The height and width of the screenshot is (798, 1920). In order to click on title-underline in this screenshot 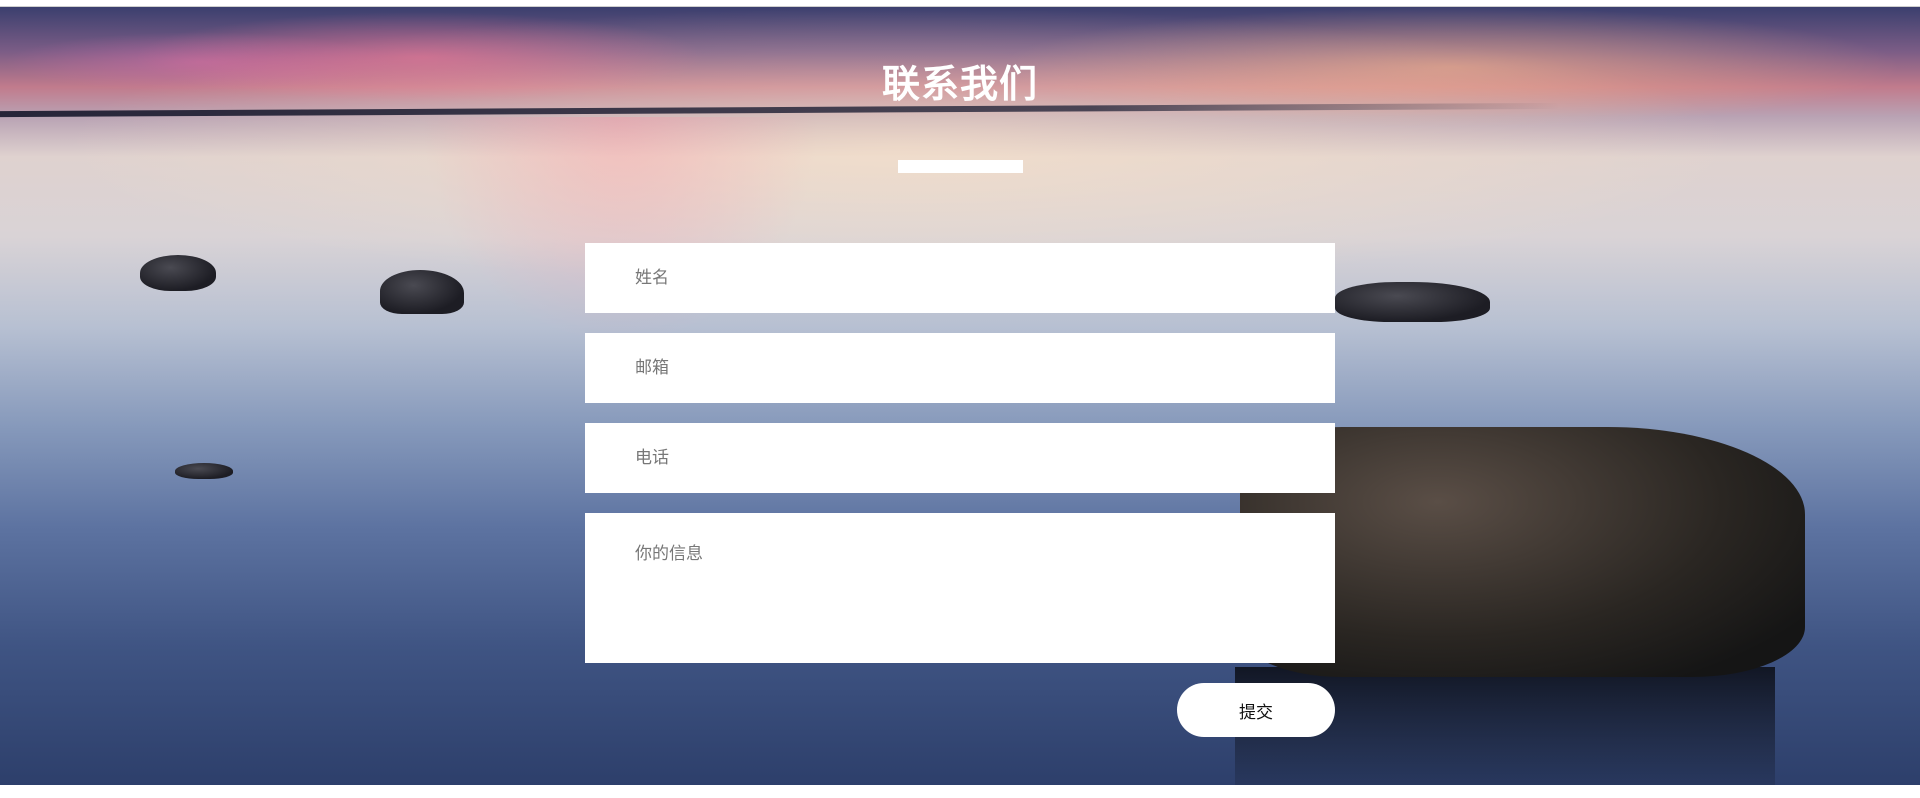, I will do `click(960, 166)`.